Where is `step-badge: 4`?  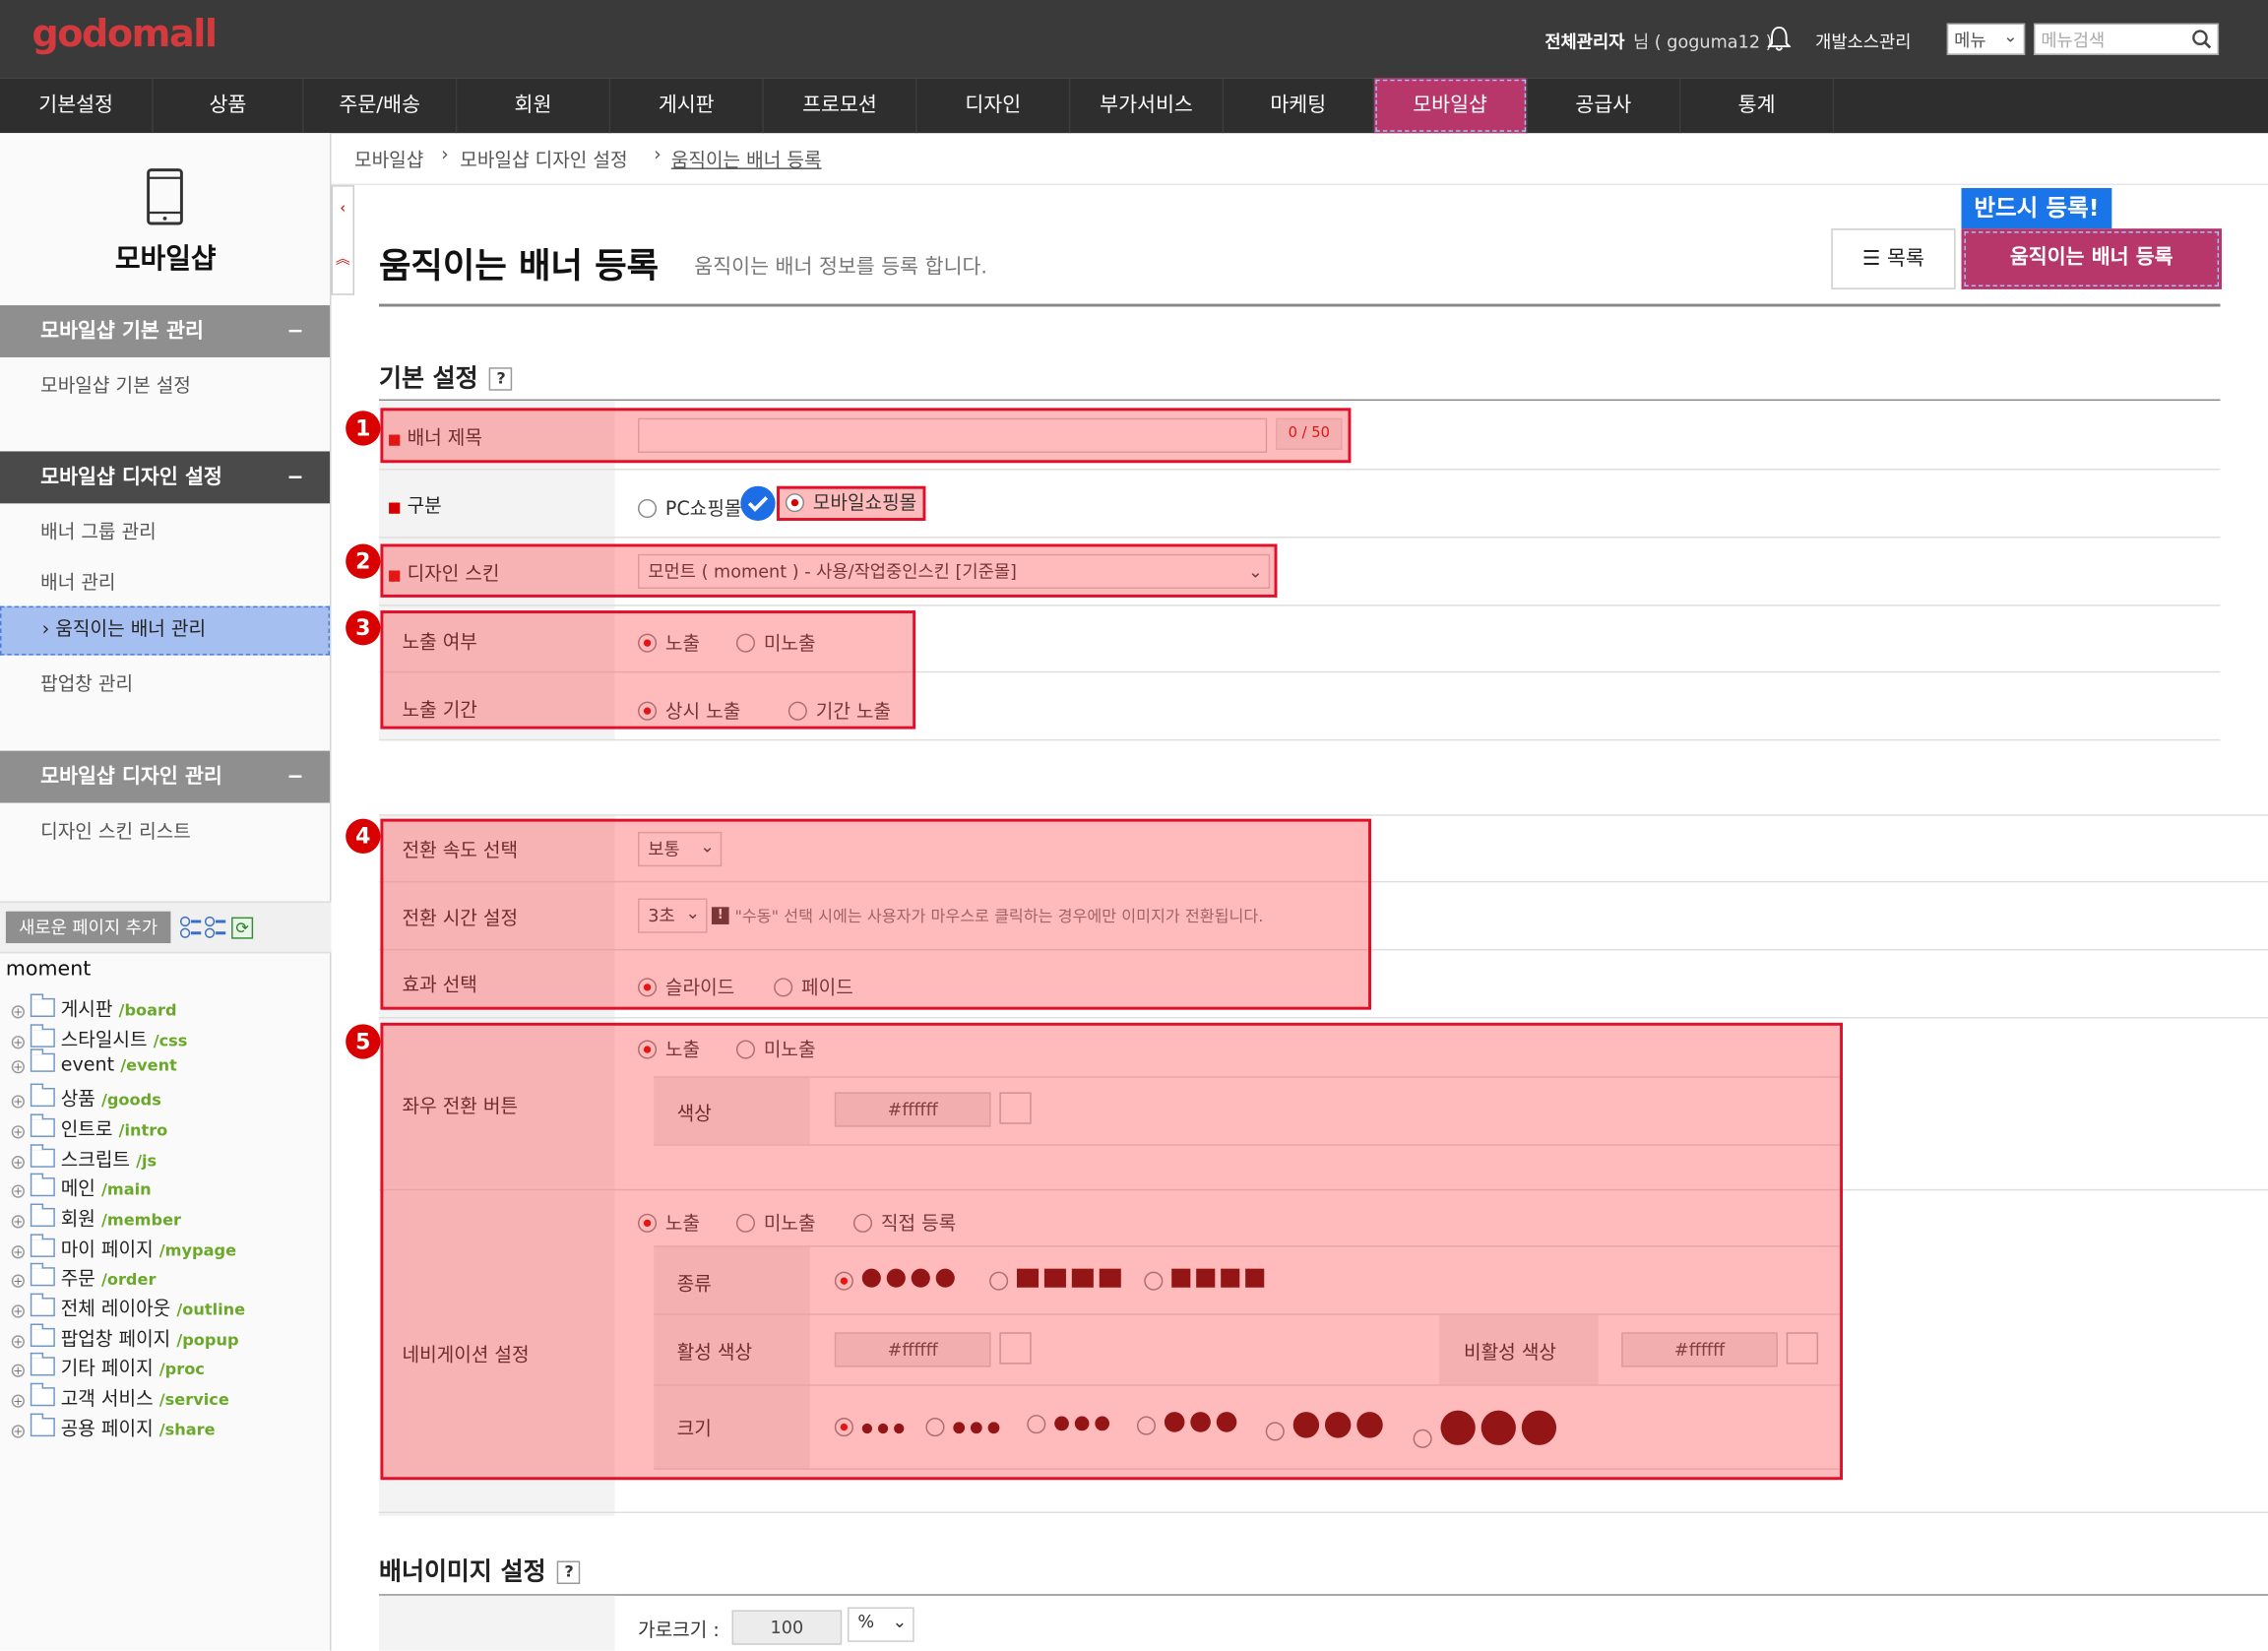 step-badge: 4 is located at coordinates (363, 836).